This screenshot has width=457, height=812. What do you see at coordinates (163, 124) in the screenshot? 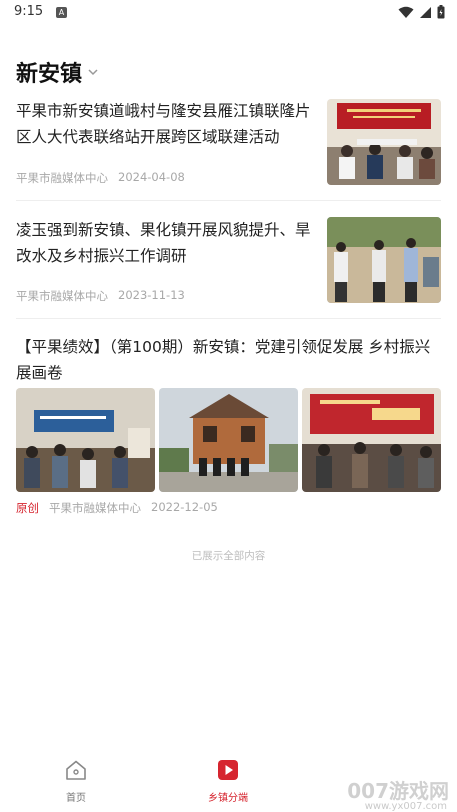
I see `news-title: 平果市新安镇道峨村与隆安县雁江镇联隆片区人大代表联络站开展跨区域联建活动` at bounding box center [163, 124].